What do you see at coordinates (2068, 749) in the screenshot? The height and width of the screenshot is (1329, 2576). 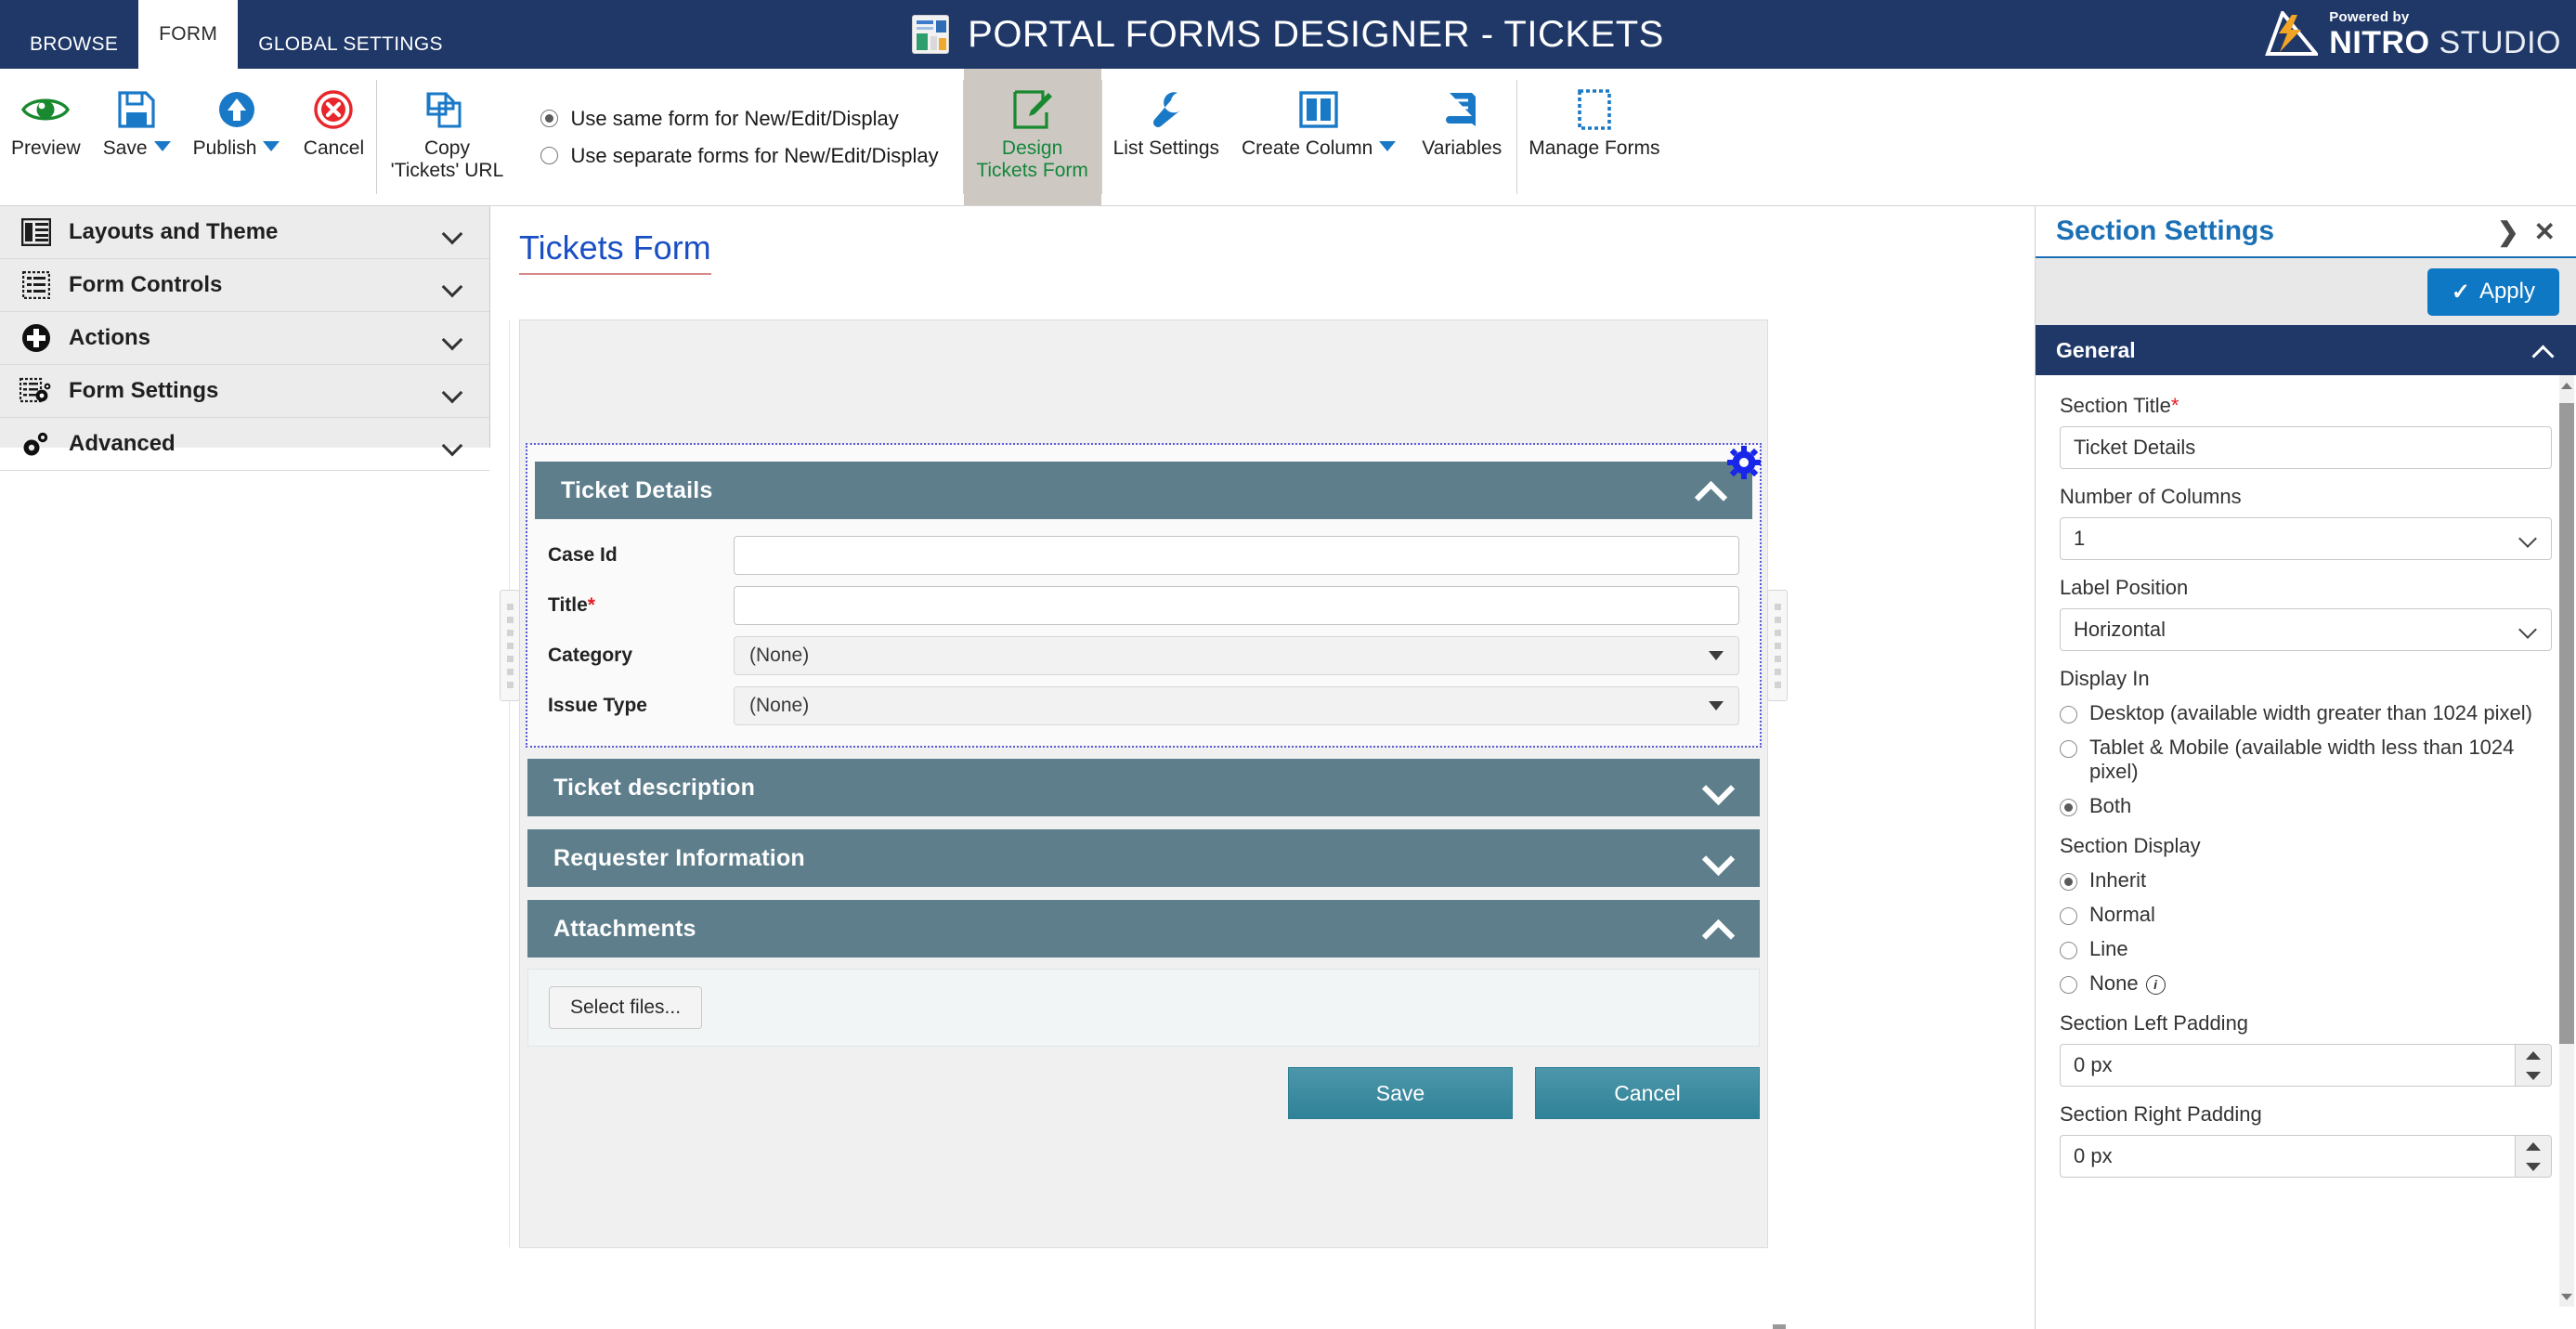 I see `radio-display-tablet-mobile-indicator` at bounding box center [2068, 749].